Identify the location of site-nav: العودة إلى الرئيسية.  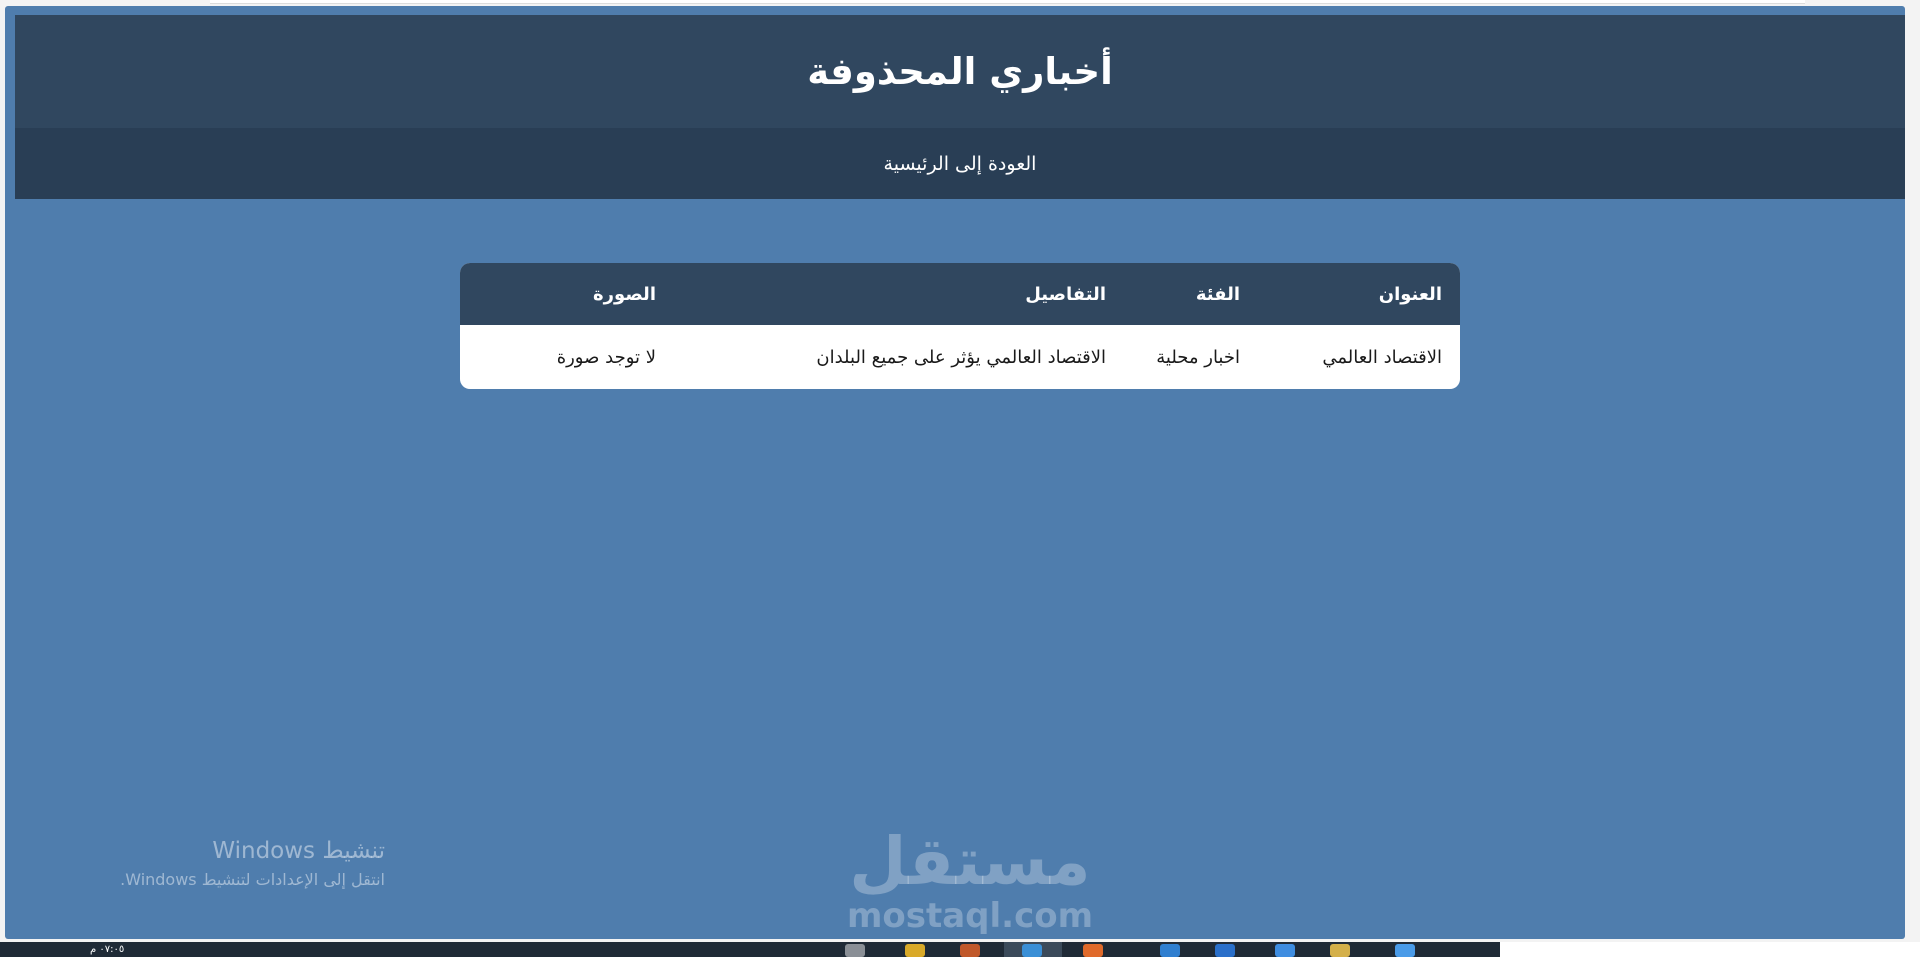
(960, 163).